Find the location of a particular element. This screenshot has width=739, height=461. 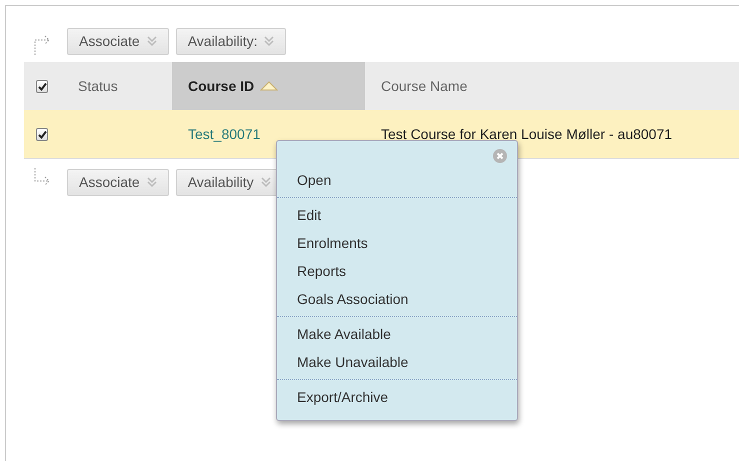

column-header: Status is located at coordinates (116, 86).